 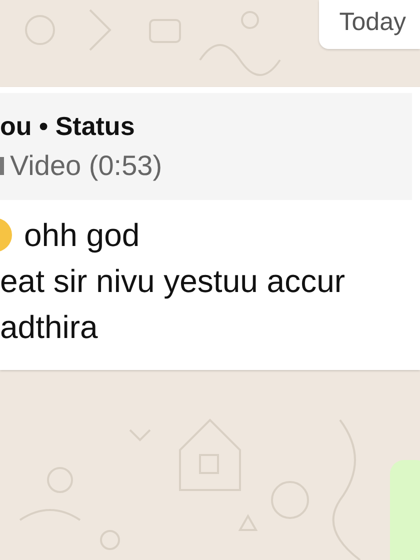 I want to click on date-chip: Today, so click(x=369, y=24).